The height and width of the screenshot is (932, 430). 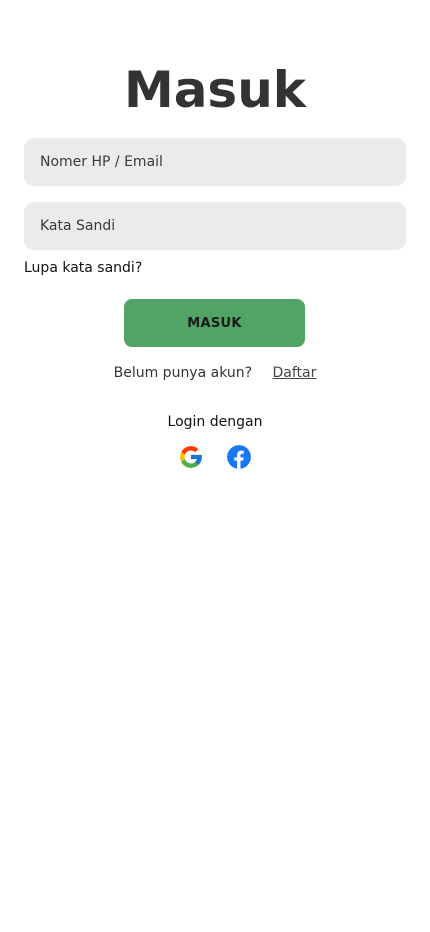 I want to click on facebook-login-button, so click(x=239, y=457).